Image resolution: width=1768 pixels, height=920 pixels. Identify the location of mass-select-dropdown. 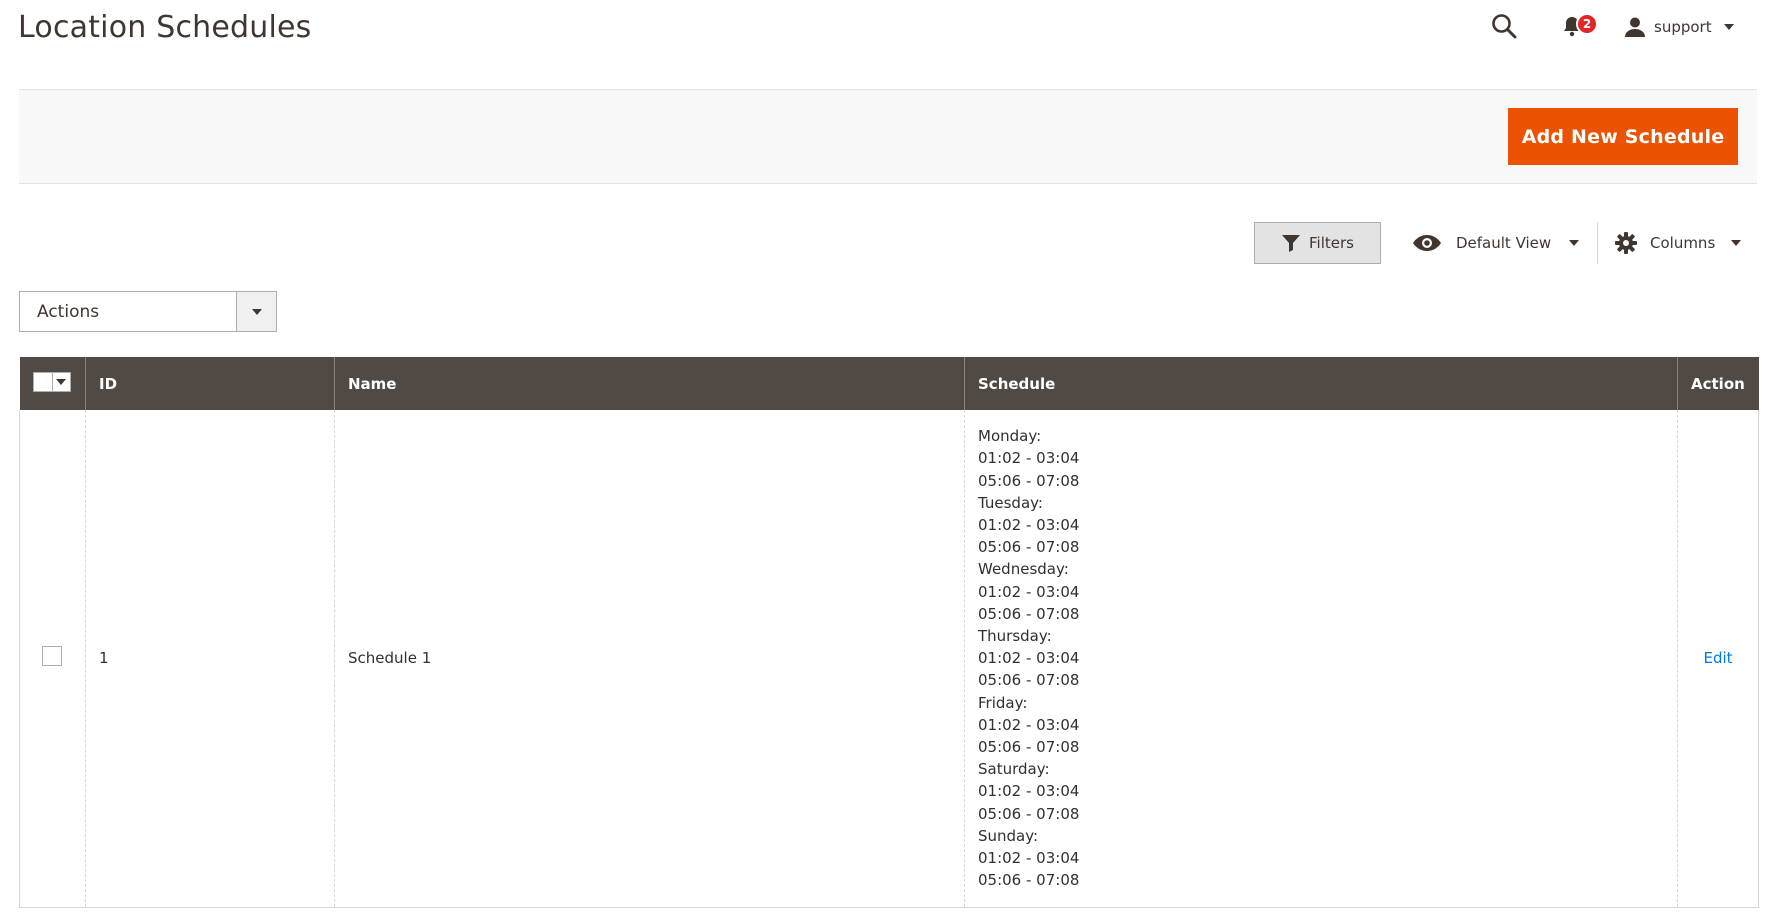
(51, 382).